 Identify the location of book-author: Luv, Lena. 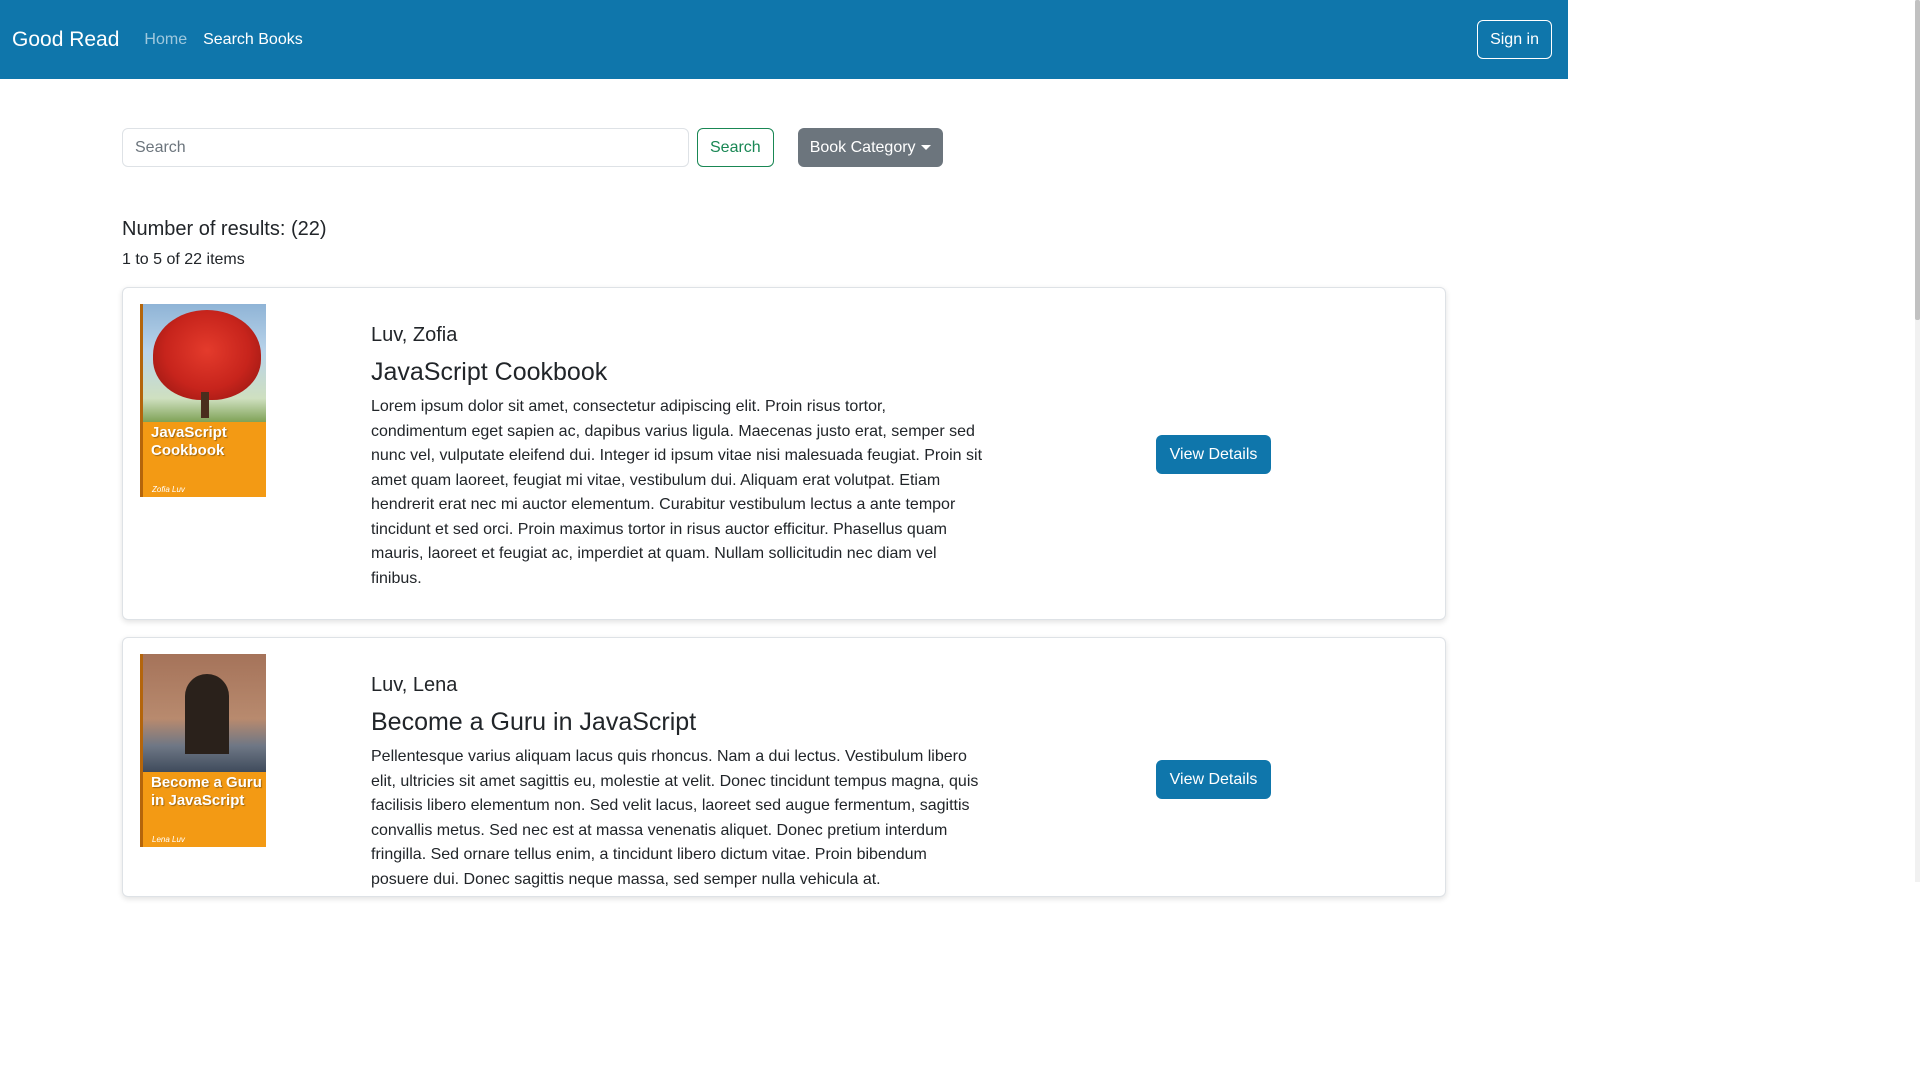
(414, 685).